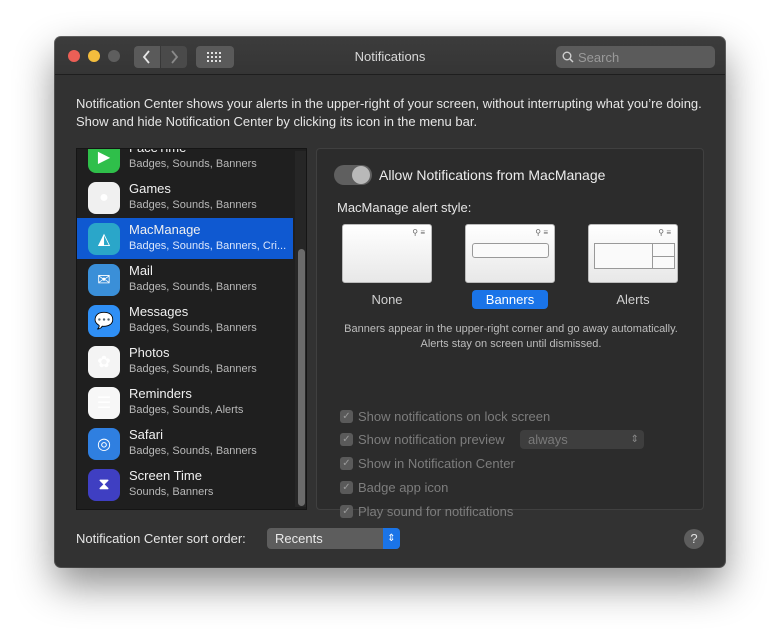 This screenshot has height=640, width=780. I want to click on app-list-item: ✿ Photos Badges, Sounds, Banners, so click(185, 361).